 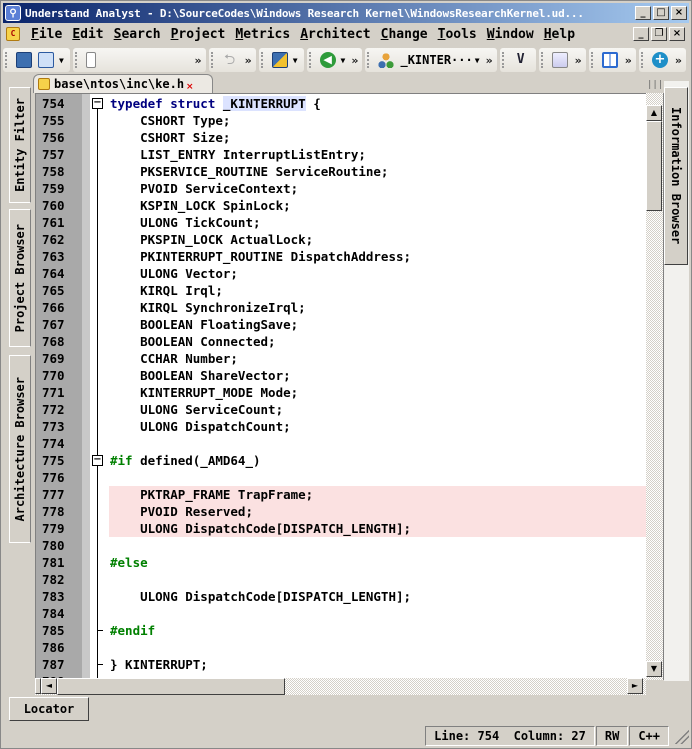 What do you see at coordinates (123, 83) in the screenshot?
I see `editor-file-tab: base\ntos\inc\ke.h ×` at bounding box center [123, 83].